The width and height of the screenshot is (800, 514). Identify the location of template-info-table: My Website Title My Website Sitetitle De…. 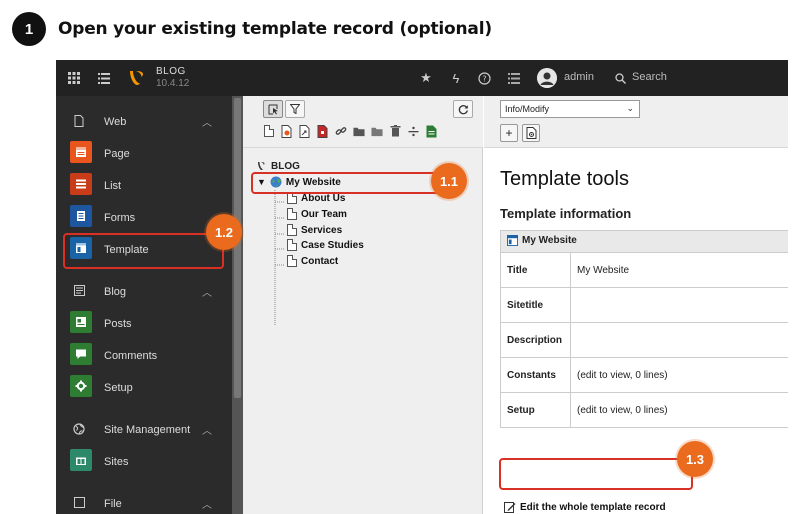
(644, 329).